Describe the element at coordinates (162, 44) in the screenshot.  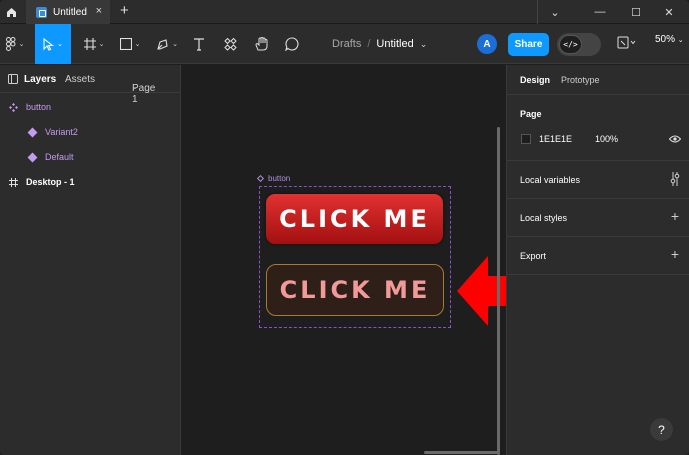
I see `pen-tool-icon` at that location.